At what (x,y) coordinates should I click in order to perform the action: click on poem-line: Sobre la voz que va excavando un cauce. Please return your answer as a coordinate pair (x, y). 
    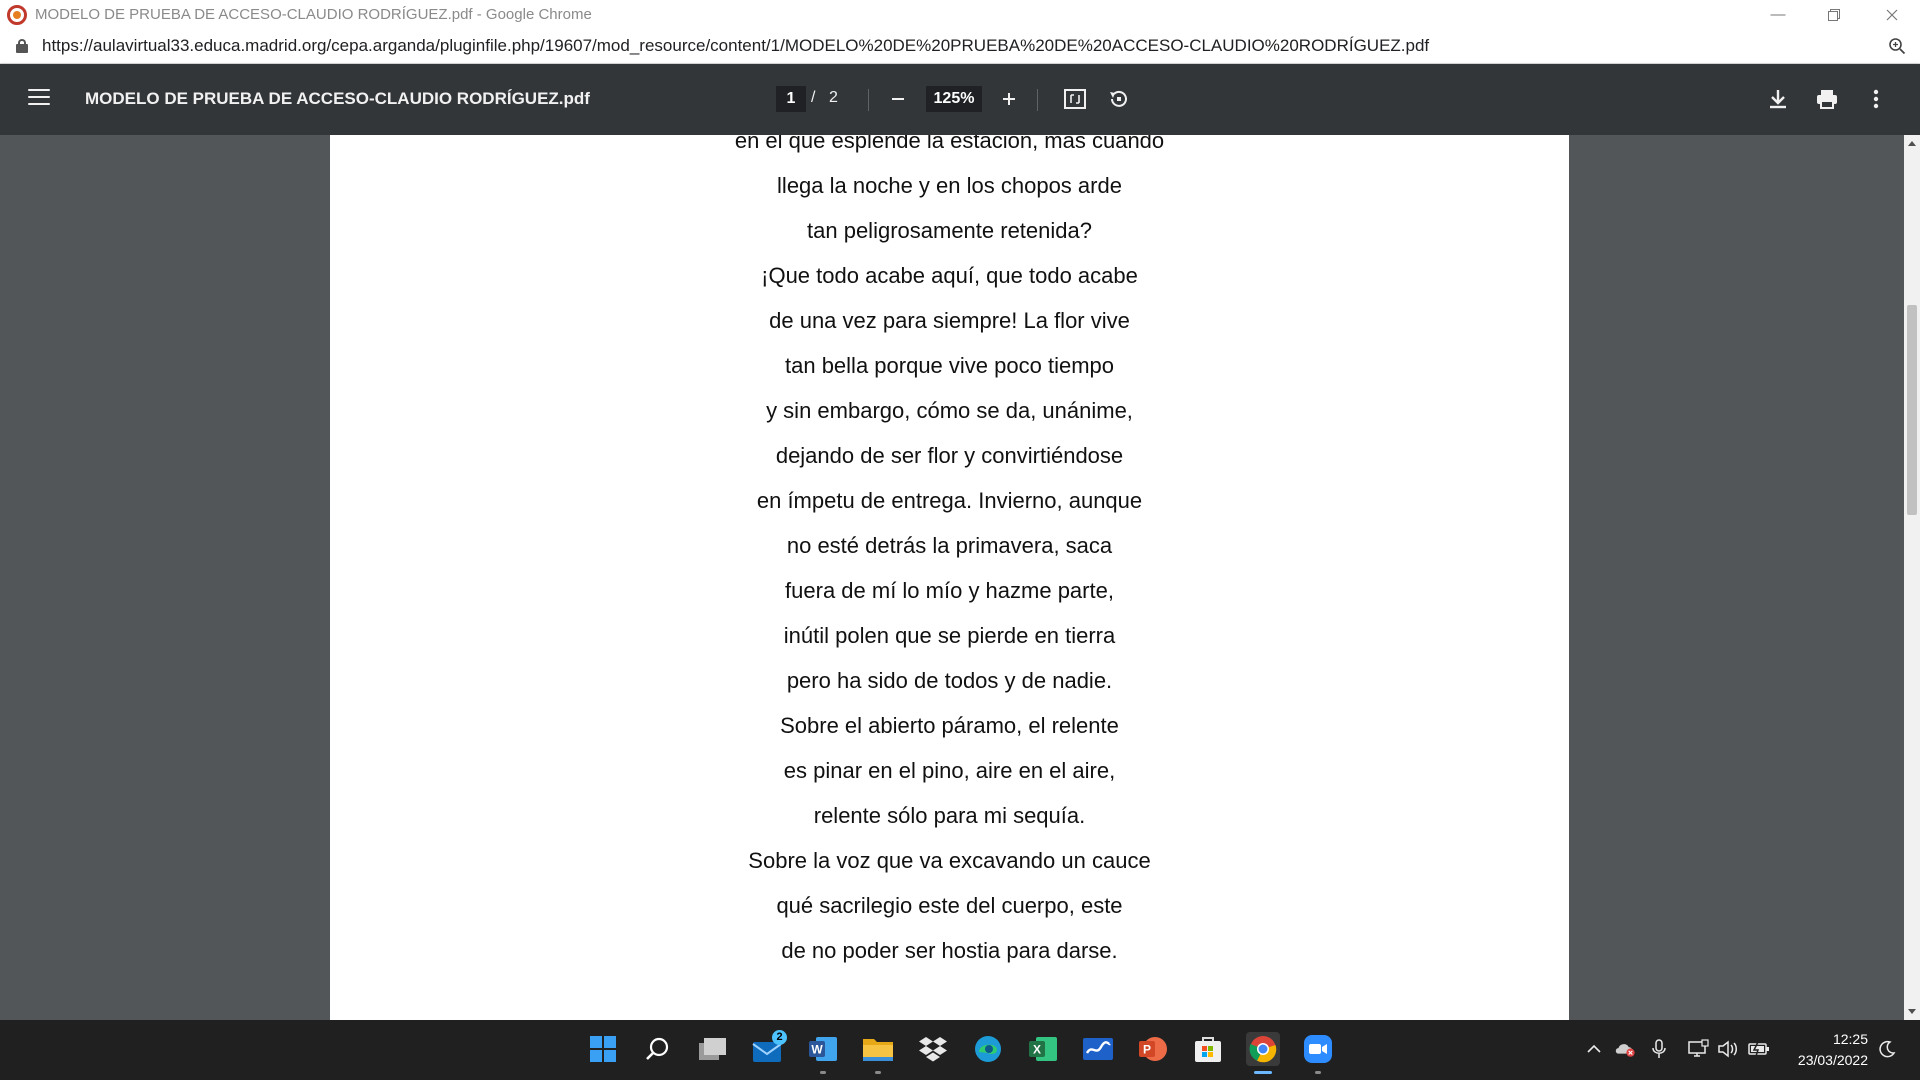
    Looking at the image, I should click on (949, 860).